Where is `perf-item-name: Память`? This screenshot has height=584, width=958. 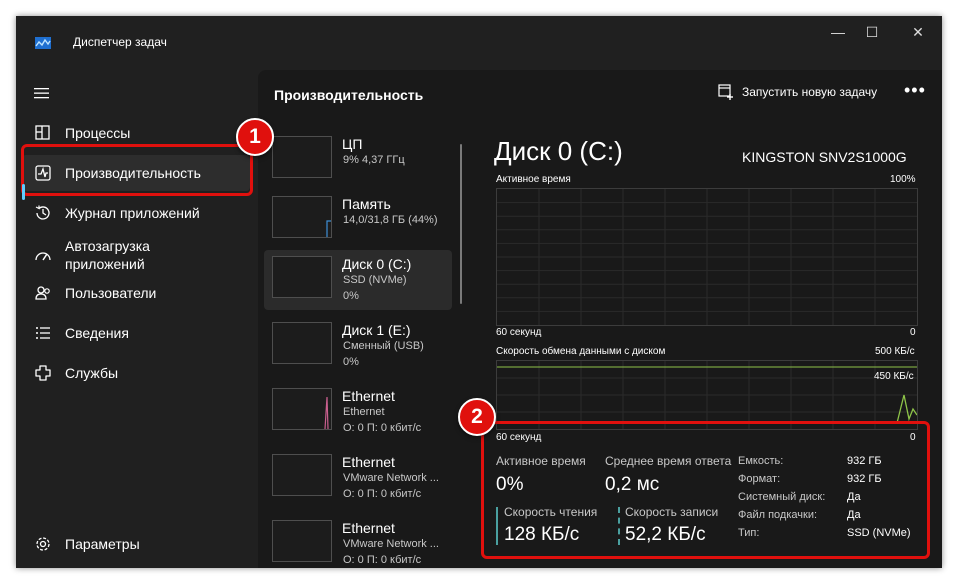 perf-item-name: Память is located at coordinates (366, 204).